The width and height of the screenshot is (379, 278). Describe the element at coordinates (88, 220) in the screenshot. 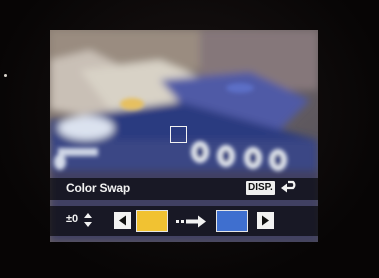

I see `up-down-arrows-icon` at that location.